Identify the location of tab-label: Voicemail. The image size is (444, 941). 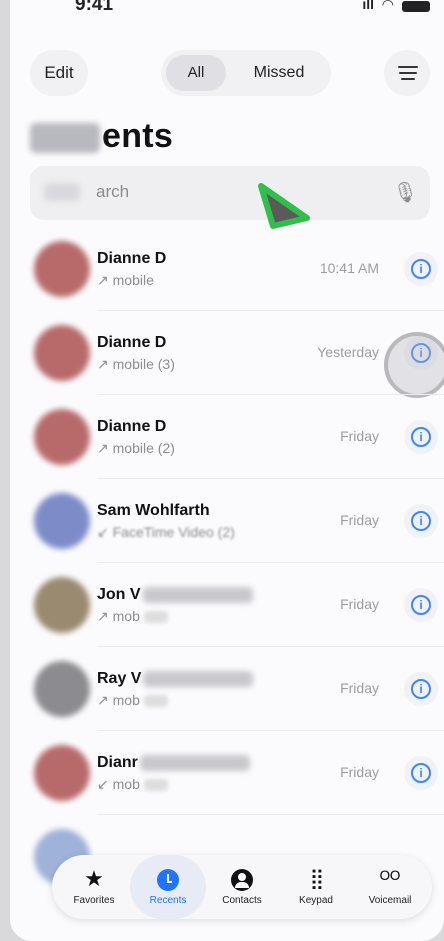
(390, 900).